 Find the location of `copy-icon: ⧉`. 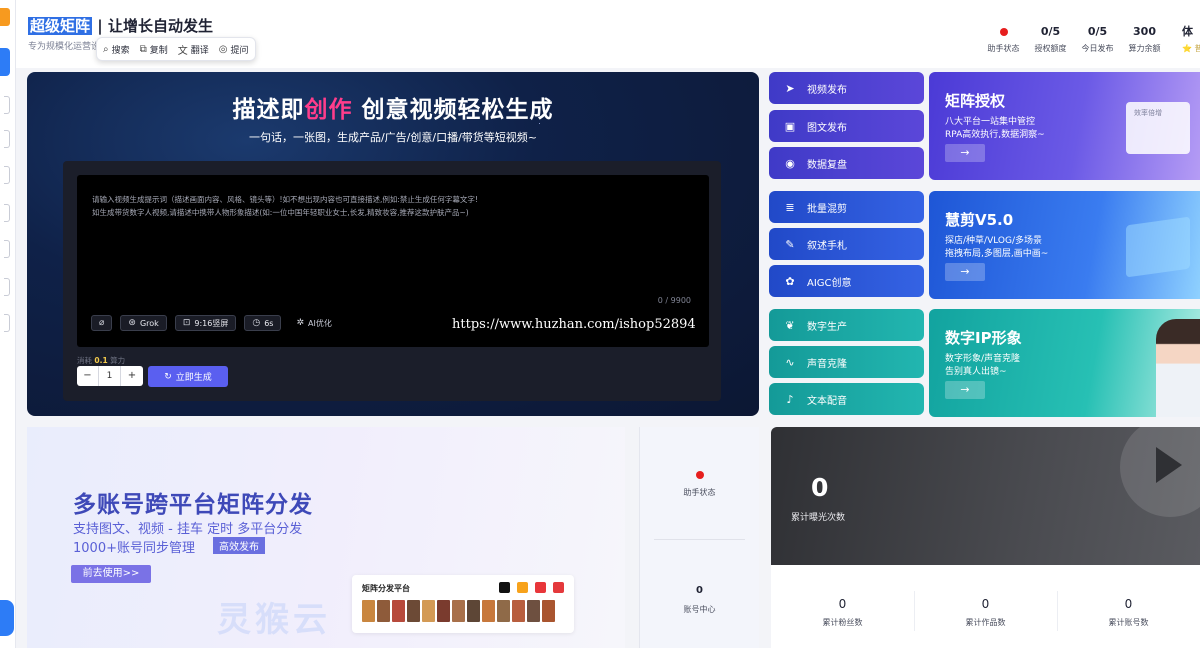

copy-icon: ⧉ is located at coordinates (143, 49).